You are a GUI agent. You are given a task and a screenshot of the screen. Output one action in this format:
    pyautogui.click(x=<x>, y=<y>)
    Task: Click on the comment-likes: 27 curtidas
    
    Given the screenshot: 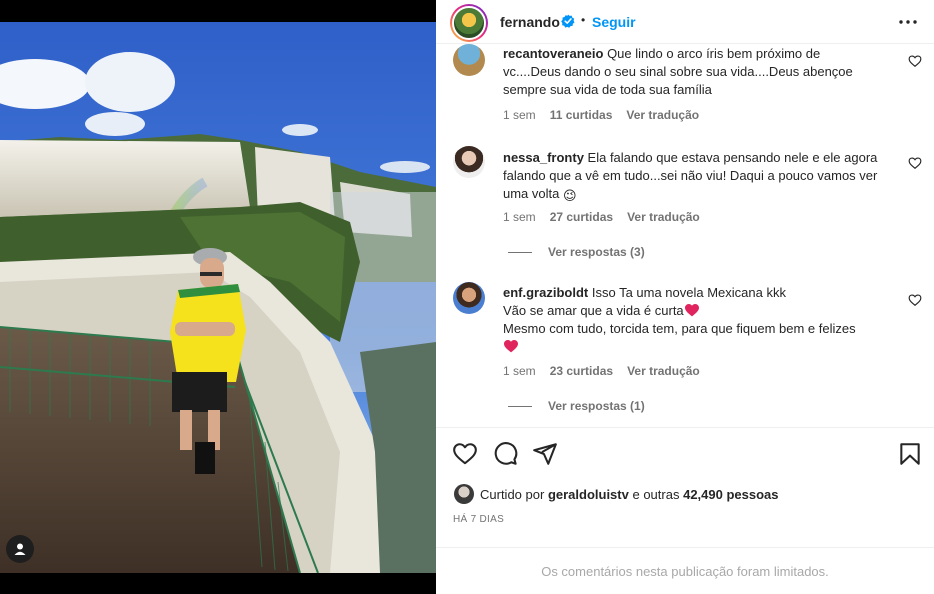 What is the action you would take?
    pyautogui.click(x=581, y=217)
    